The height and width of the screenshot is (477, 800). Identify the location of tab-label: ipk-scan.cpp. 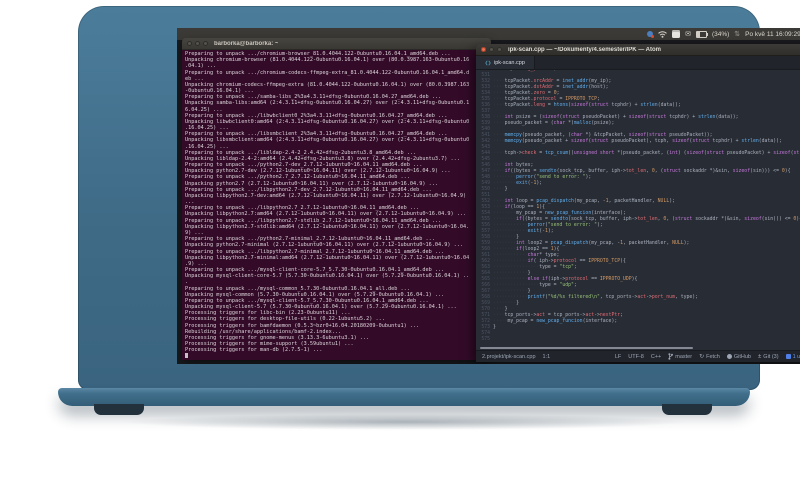
(509, 62).